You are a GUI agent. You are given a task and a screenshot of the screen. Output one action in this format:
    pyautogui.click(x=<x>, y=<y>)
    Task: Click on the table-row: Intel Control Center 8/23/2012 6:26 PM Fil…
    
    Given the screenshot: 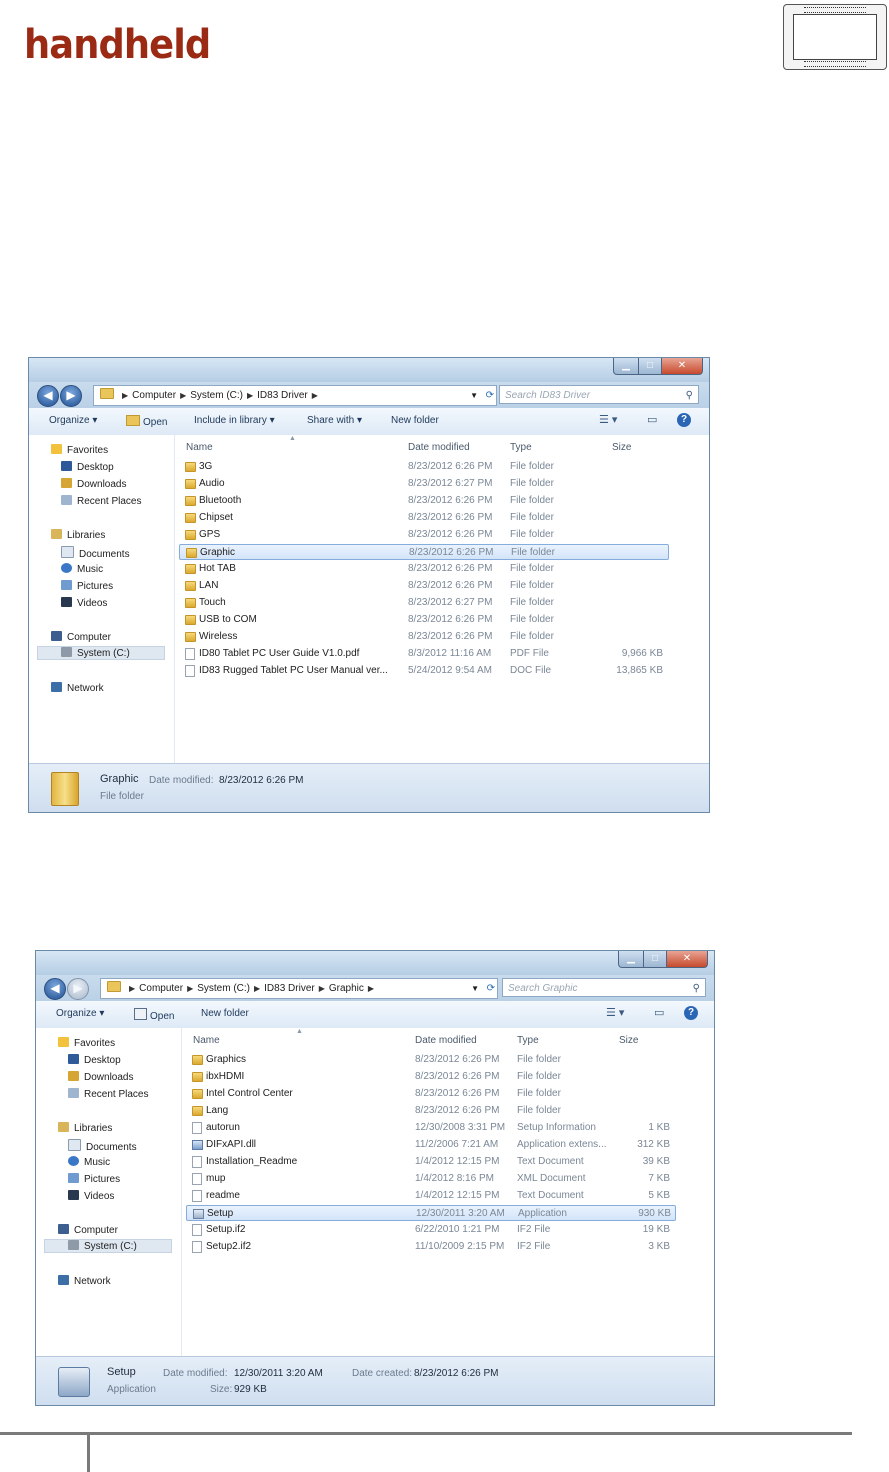 What is the action you would take?
    pyautogui.click(x=431, y=1094)
    